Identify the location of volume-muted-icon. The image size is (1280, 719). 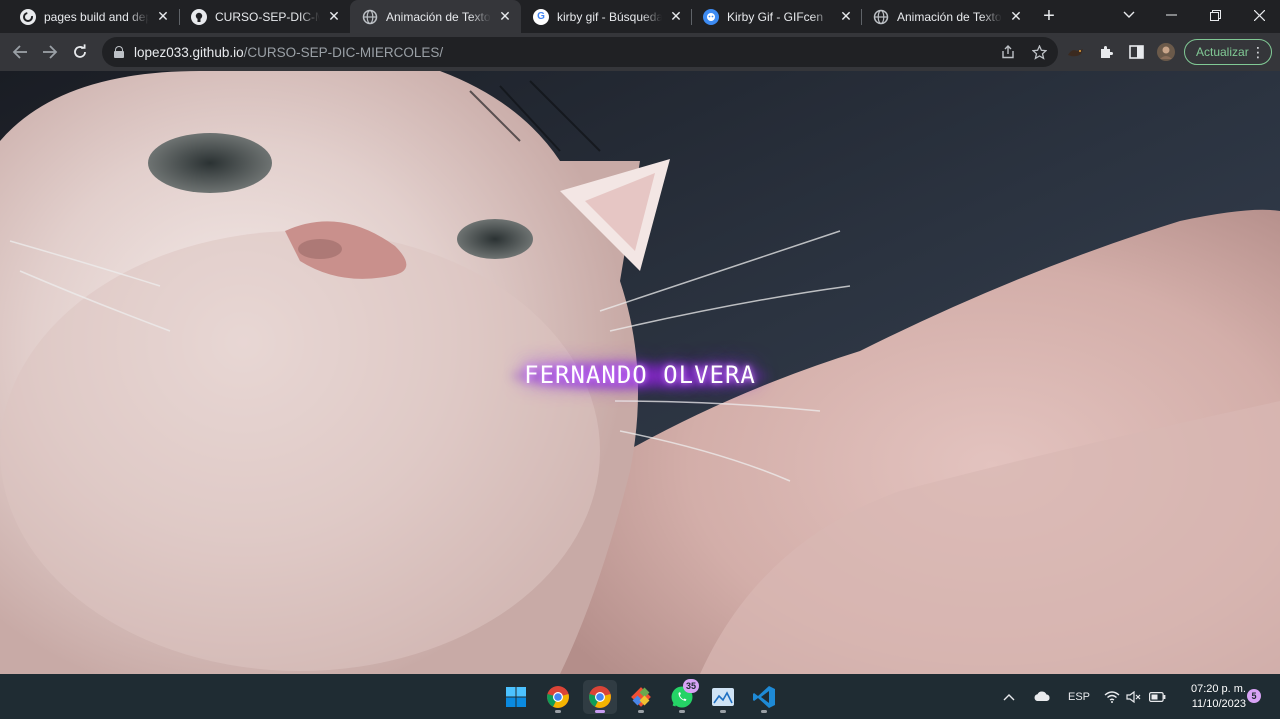
(1134, 696).